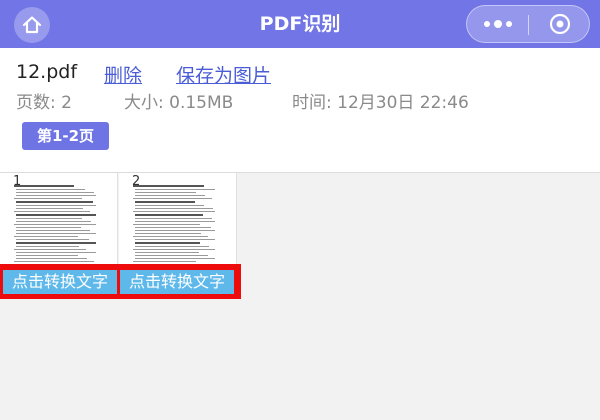 The image size is (600, 420). What do you see at coordinates (179, 103) in the screenshot?
I see `file-size: 大小: 0.15MB` at bounding box center [179, 103].